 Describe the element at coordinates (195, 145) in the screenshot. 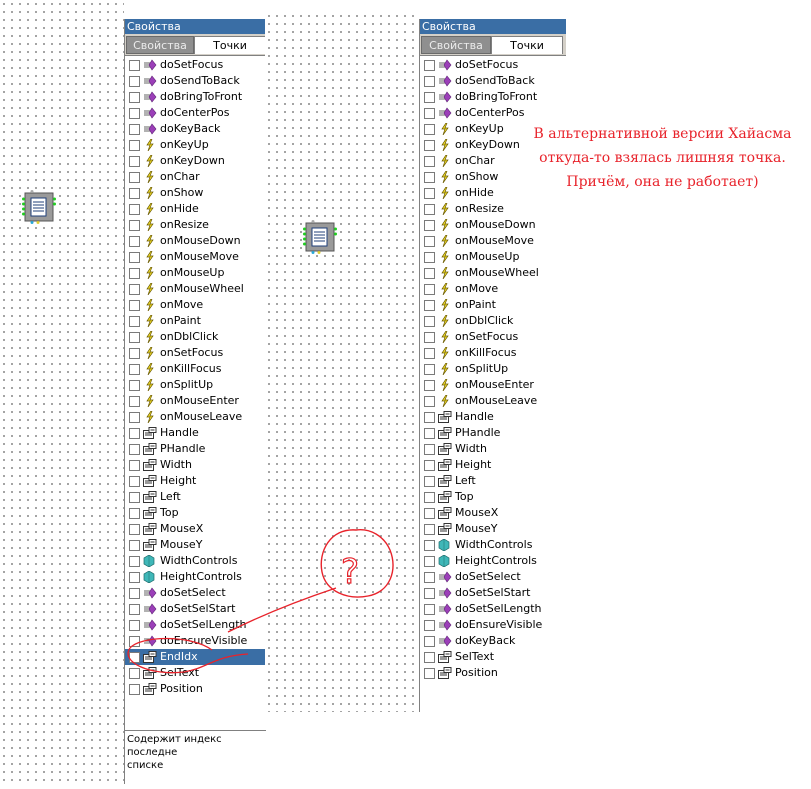

I see `point-item-on-key-up: onKeyUp` at that location.